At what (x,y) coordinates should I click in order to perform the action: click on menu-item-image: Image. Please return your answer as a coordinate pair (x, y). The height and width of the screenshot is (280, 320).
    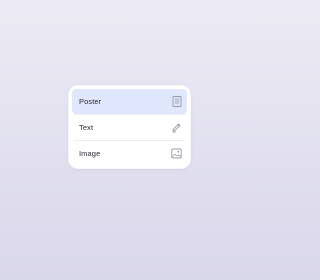
    Looking at the image, I should click on (129, 153).